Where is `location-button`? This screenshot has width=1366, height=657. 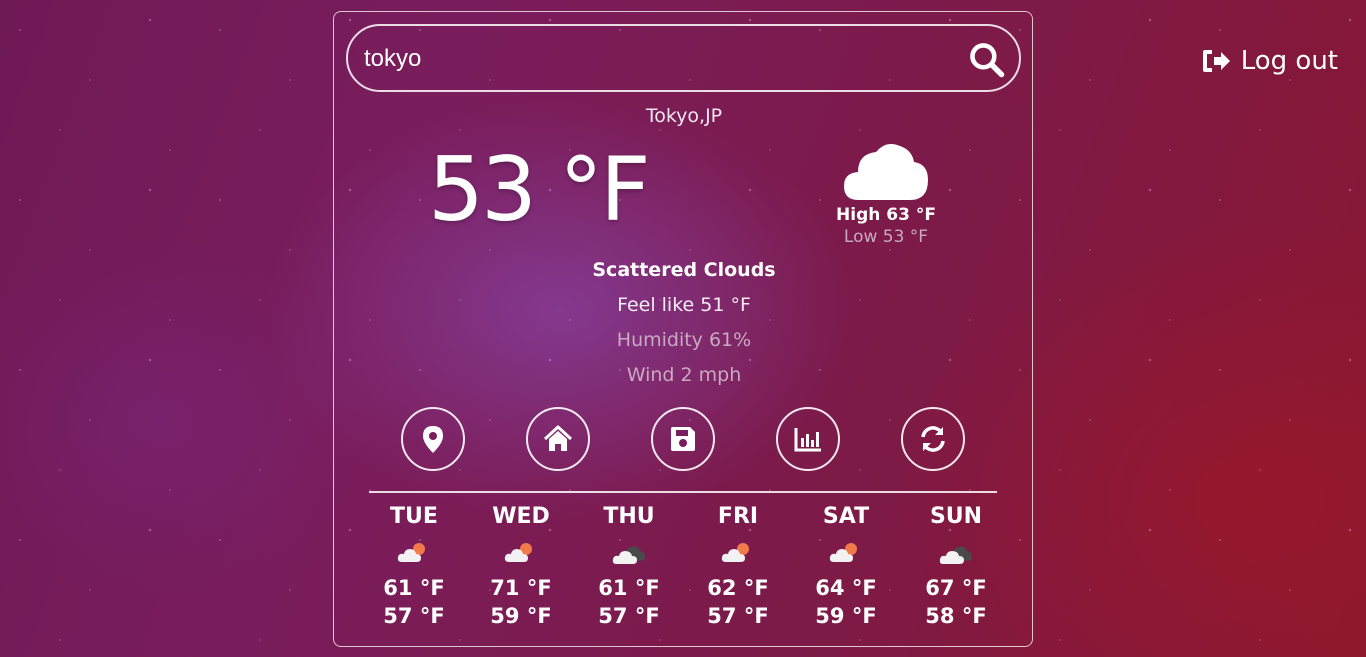
location-button is located at coordinates (433, 439).